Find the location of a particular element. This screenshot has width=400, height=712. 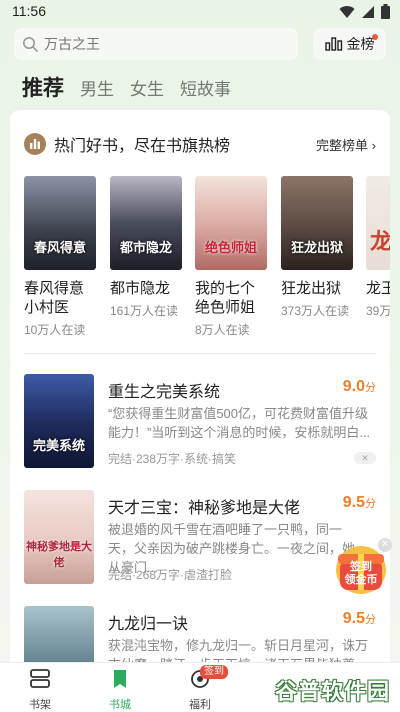

chevron-right-icon: › is located at coordinates (373, 145).